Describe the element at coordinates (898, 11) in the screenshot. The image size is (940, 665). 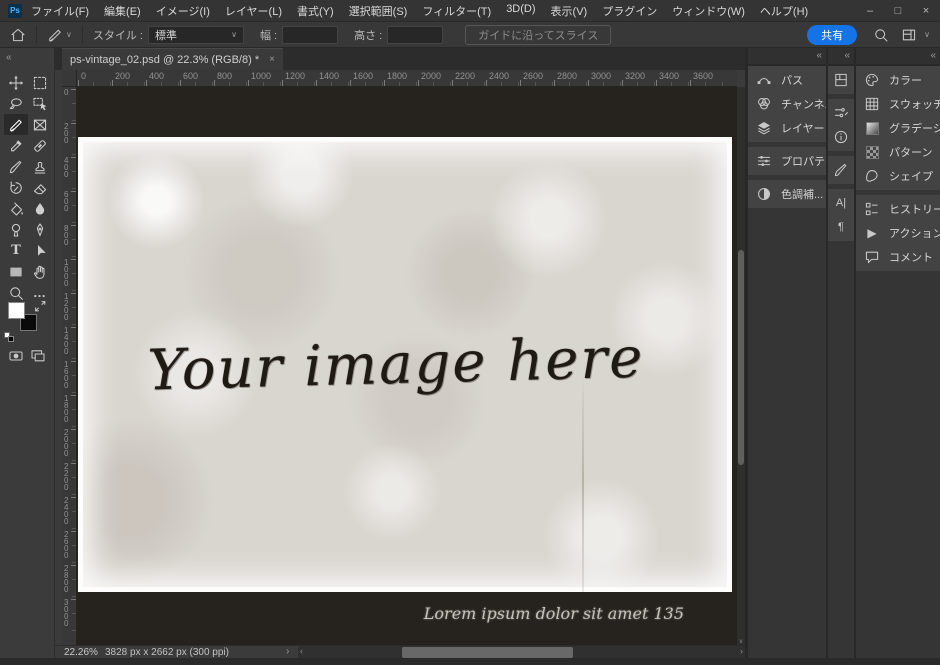
I see `maximize-button: □` at that location.